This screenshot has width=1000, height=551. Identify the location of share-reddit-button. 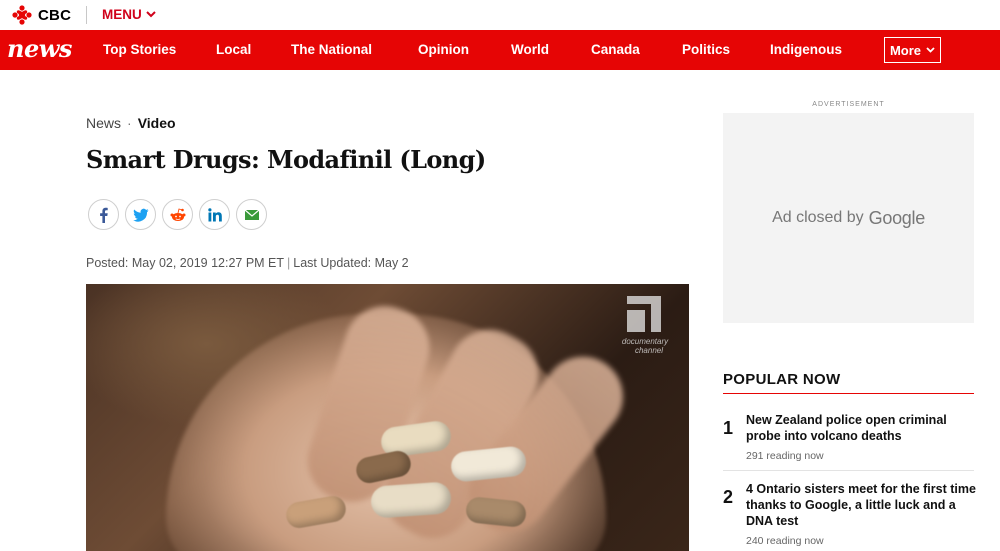
(177, 214).